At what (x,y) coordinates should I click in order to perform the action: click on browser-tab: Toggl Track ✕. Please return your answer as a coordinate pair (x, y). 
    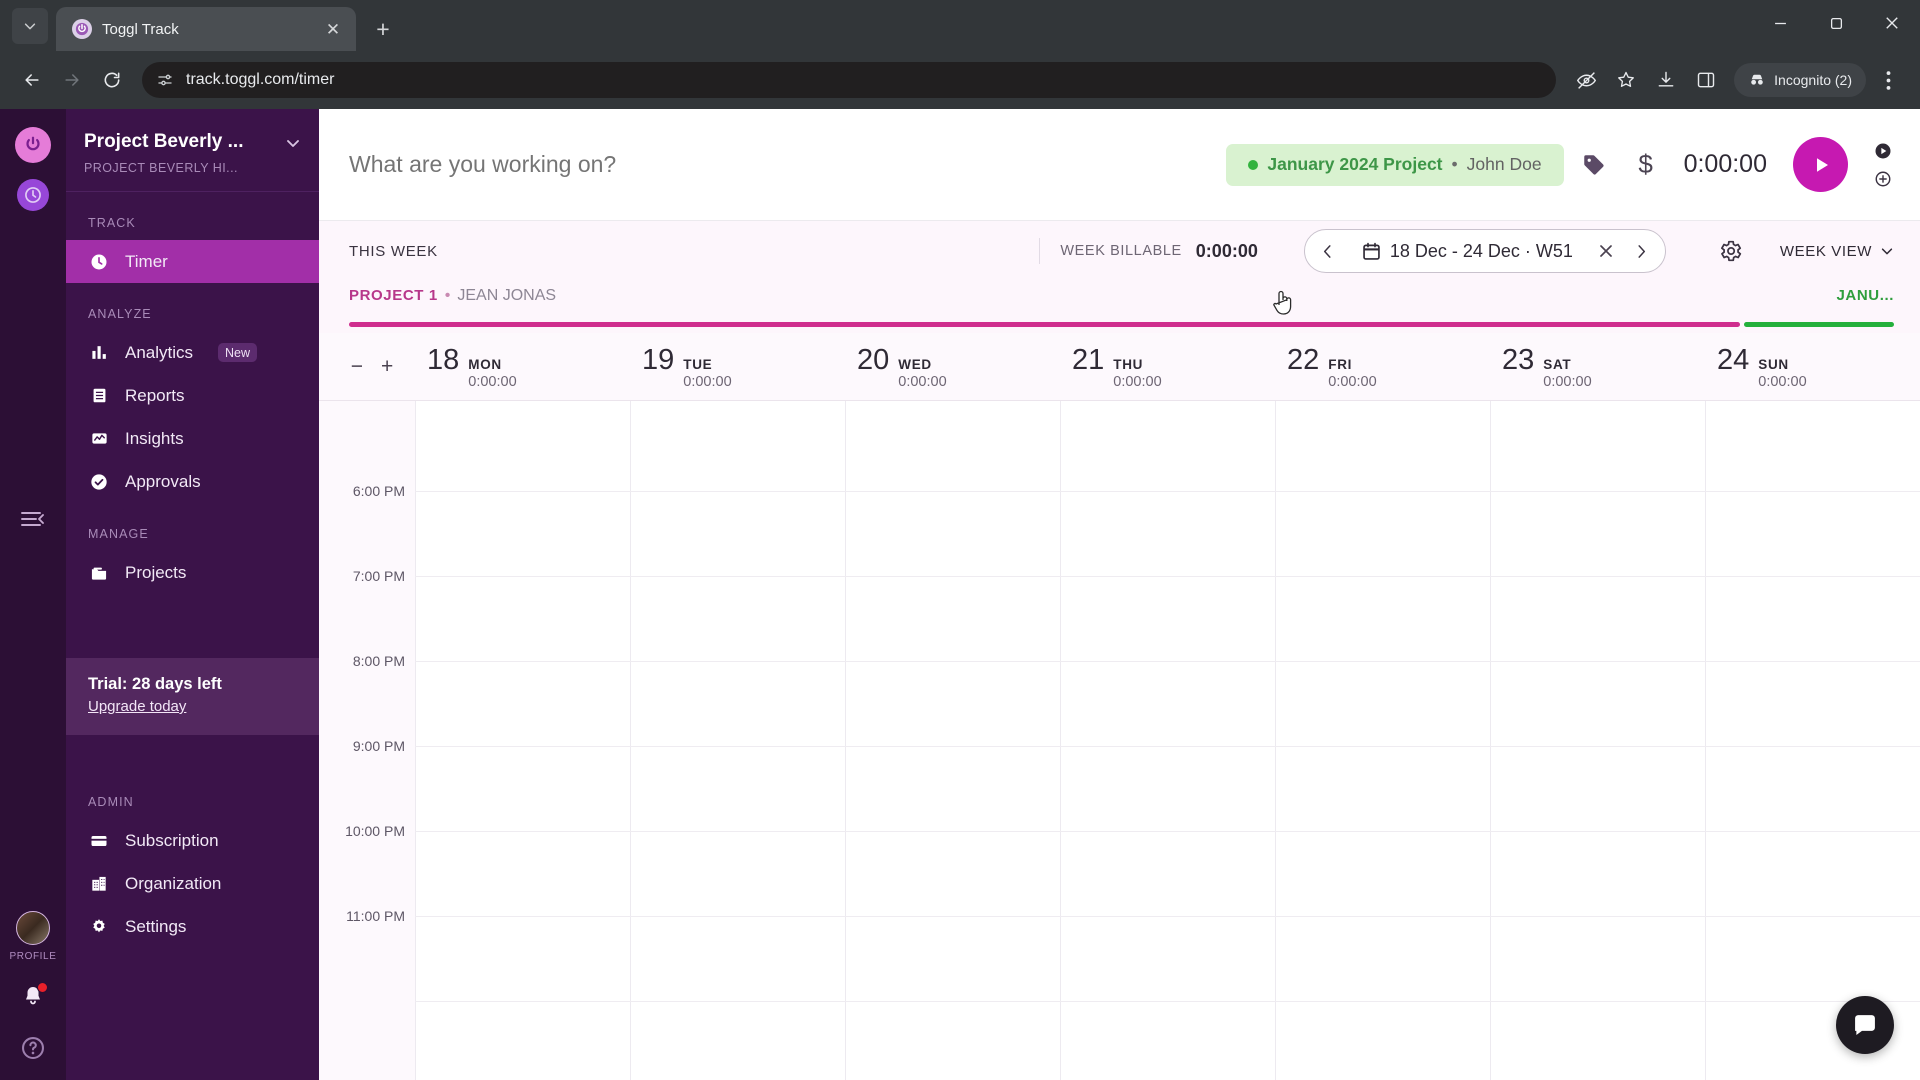
    Looking at the image, I should click on (206, 29).